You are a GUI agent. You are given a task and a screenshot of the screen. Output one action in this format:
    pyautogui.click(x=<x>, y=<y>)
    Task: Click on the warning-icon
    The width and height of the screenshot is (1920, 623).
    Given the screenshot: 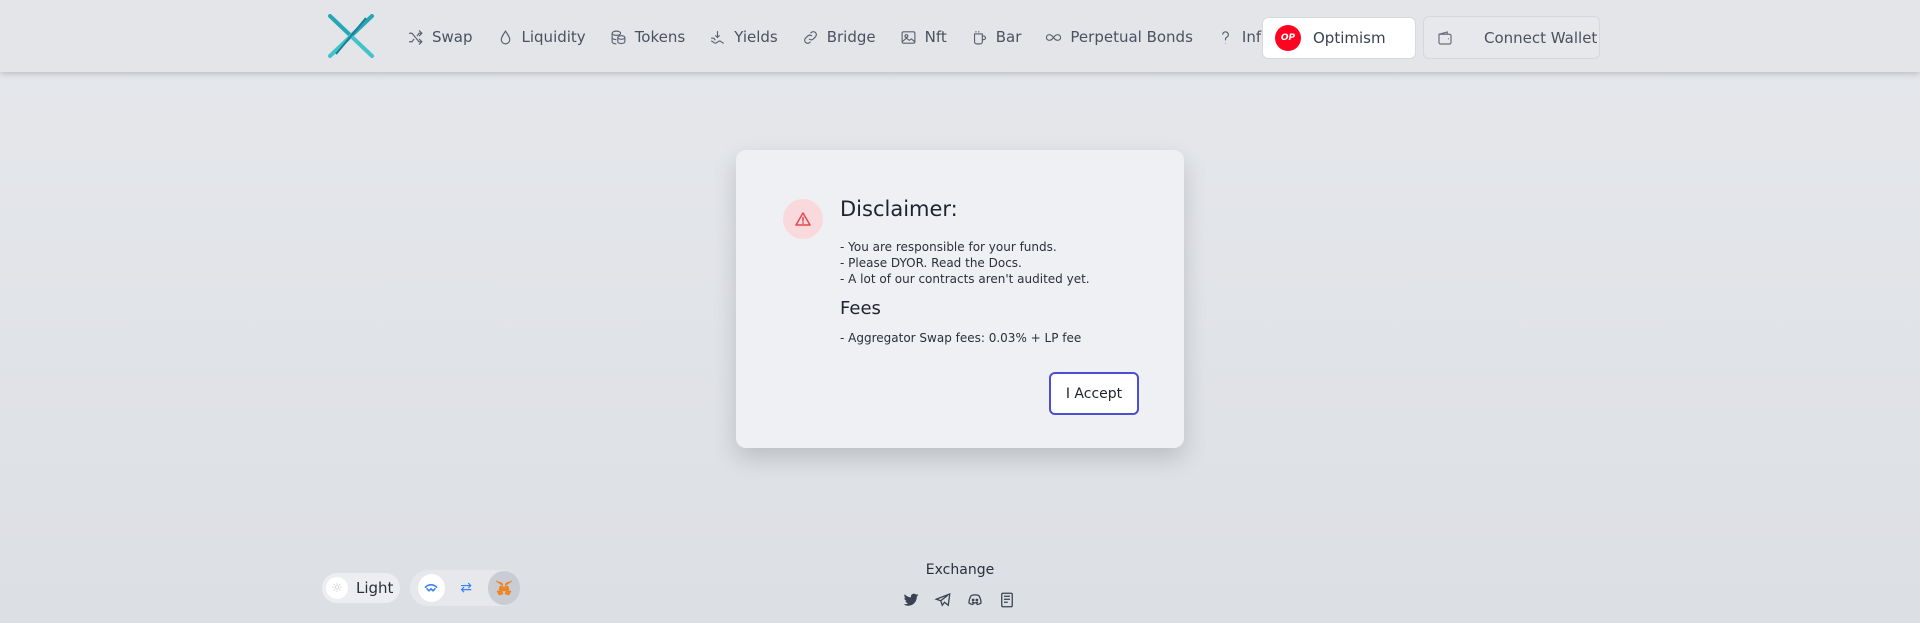 What is the action you would take?
    pyautogui.click(x=803, y=219)
    